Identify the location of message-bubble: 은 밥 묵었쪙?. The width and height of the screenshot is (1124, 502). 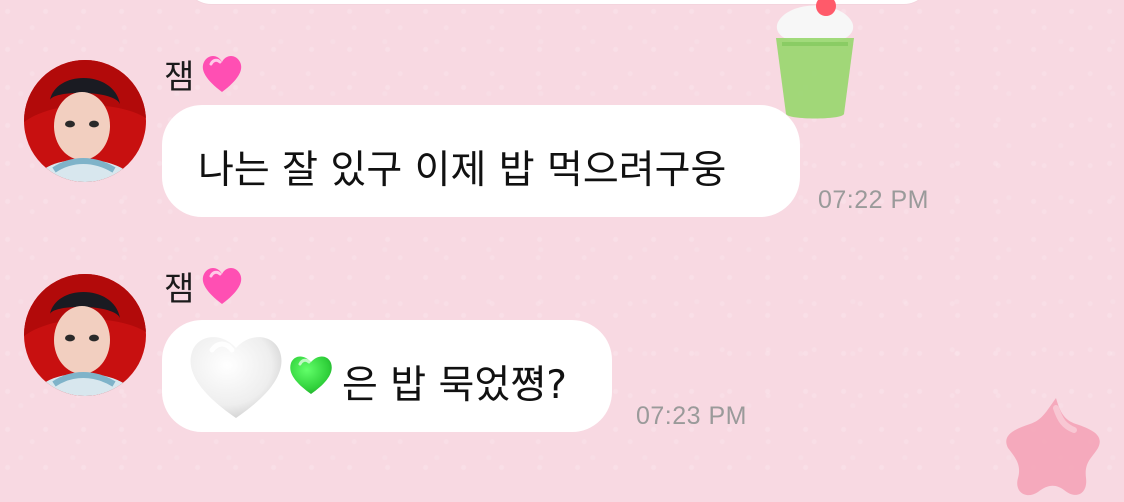
(387, 376).